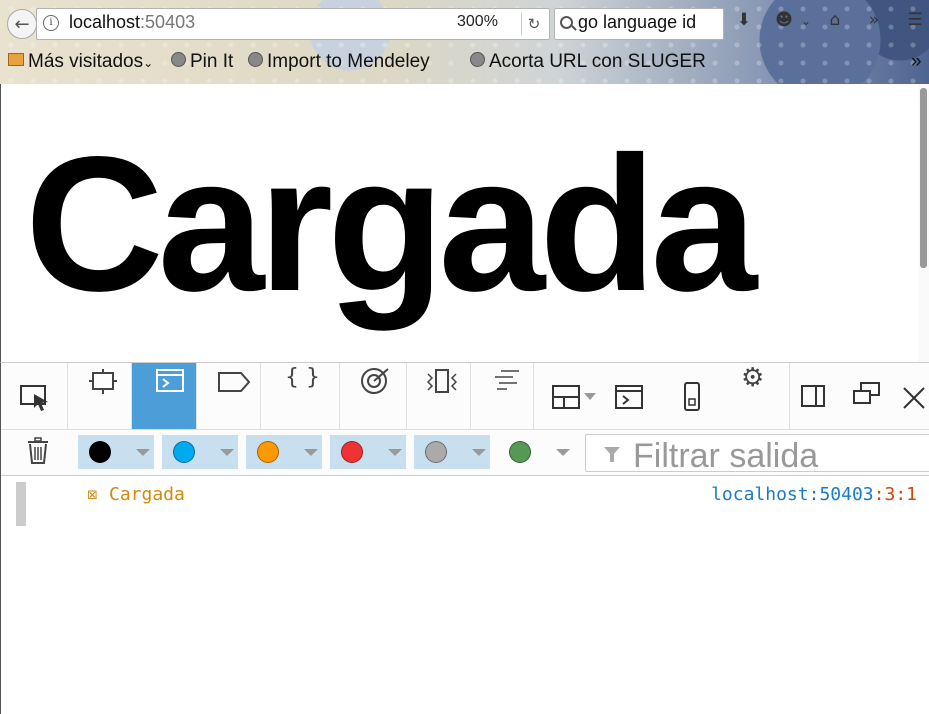  I want to click on back-arrow-icon: ←, so click(22, 24).